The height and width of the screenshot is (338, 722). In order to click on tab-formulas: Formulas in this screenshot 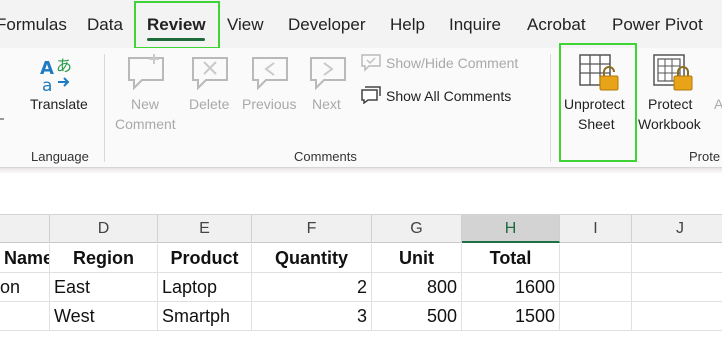, I will do `click(33, 25)`.